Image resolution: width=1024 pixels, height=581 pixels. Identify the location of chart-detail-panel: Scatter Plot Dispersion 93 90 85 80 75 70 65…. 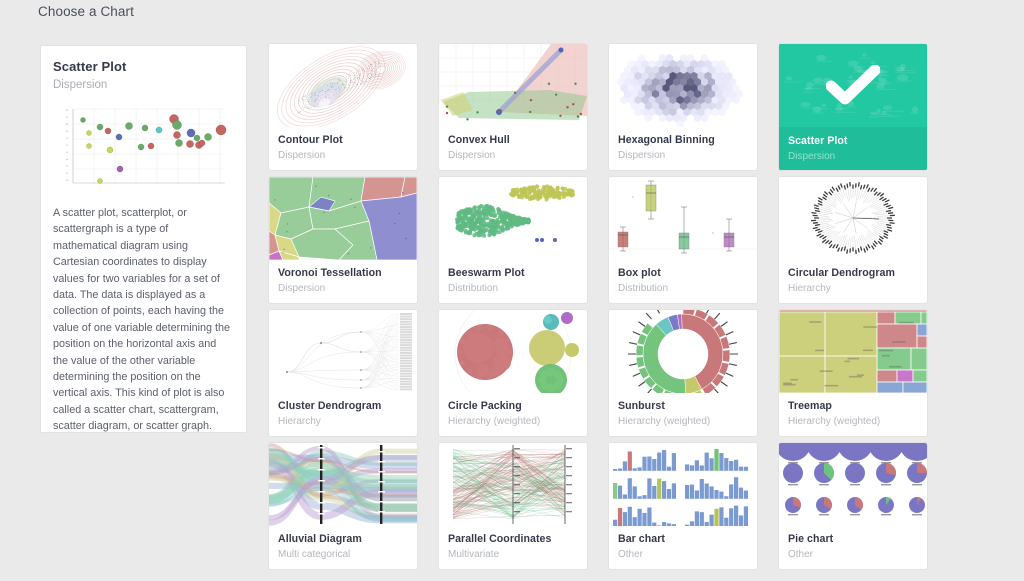
(143, 239).